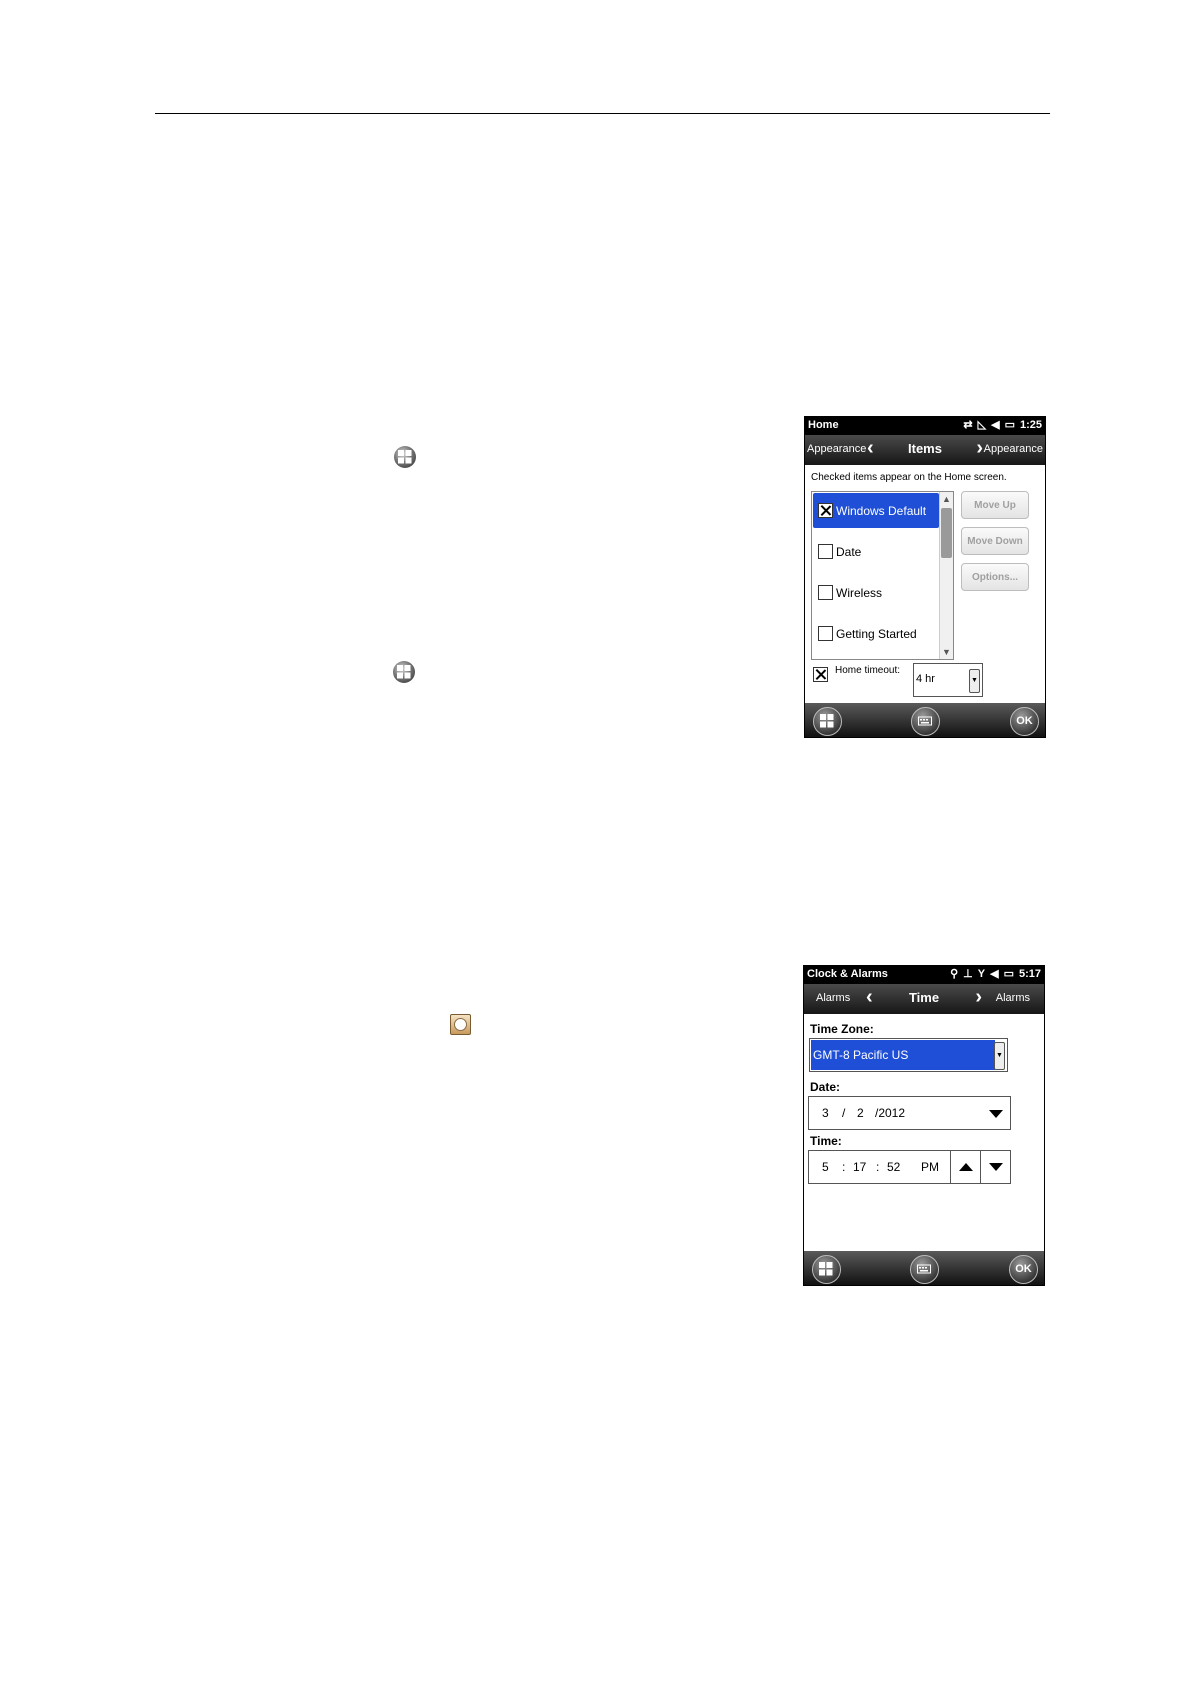 The height and width of the screenshot is (1684, 1190). I want to click on home-timeout-select: 4 hr ▼, so click(948, 680).